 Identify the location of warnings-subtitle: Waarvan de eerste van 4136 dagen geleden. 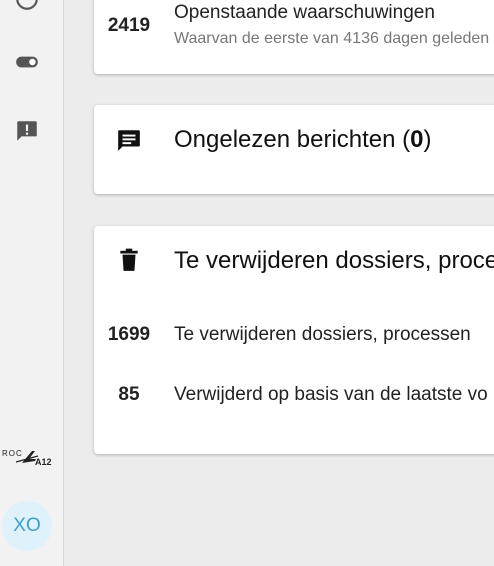
(332, 38).